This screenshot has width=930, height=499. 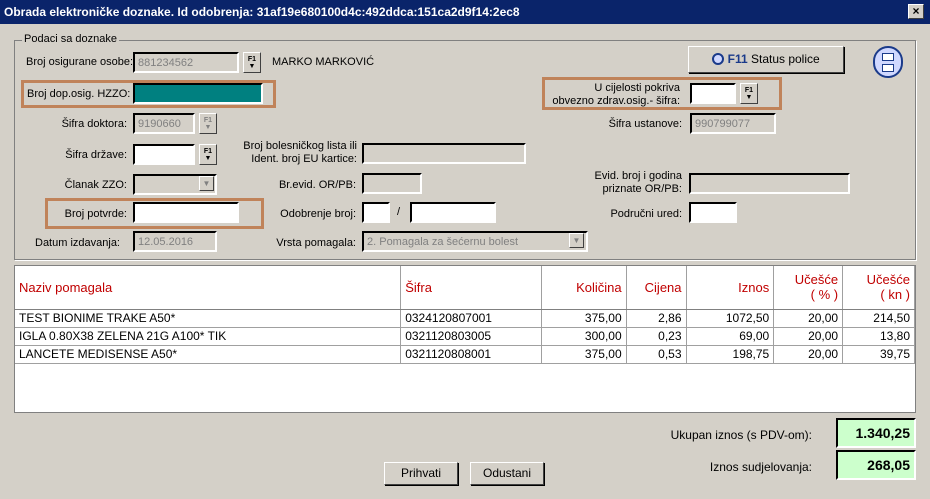 What do you see at coordinates (77, 243) in the screenshot?
I see `datum-izdavanja-label: Datum izdavanja:` at bounding box center [77, 243].